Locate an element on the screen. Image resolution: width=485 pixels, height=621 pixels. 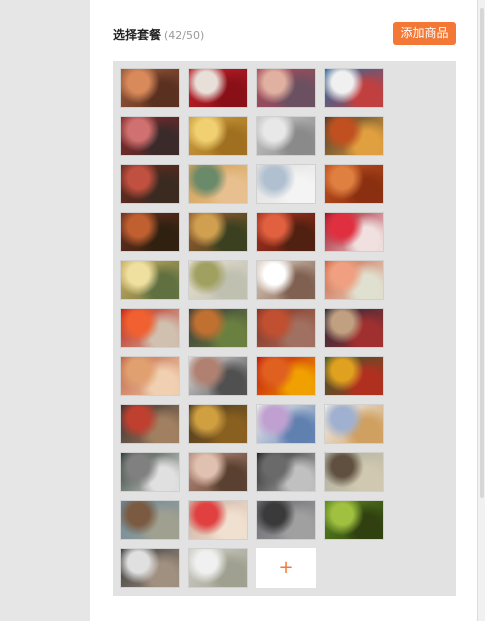
add-product-button: 添加商品 is located at coordinates (424, 33).